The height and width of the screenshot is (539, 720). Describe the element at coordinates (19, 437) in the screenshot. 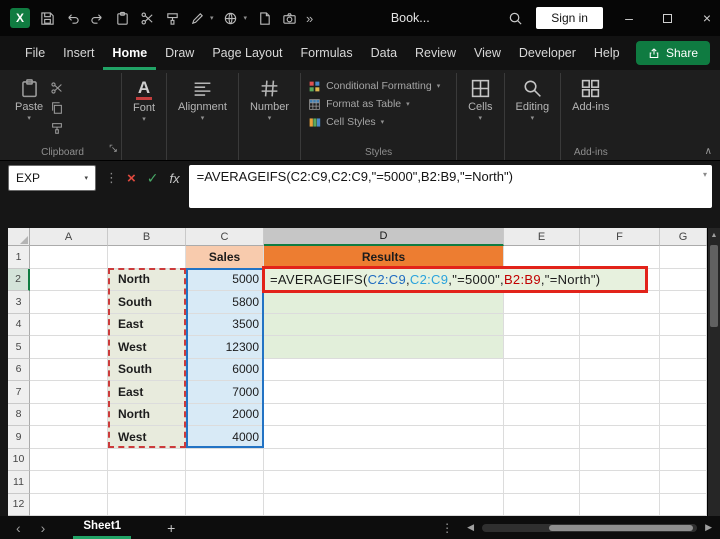

I see `row-header-9: 9` at that location.